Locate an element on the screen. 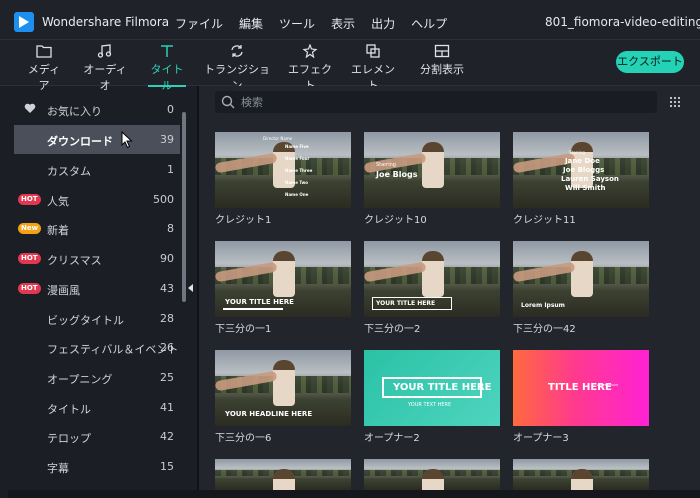 The width and height of the screenshot is (700, 498). sidebar-item-count: 15 is located at coordinates (167, 466).